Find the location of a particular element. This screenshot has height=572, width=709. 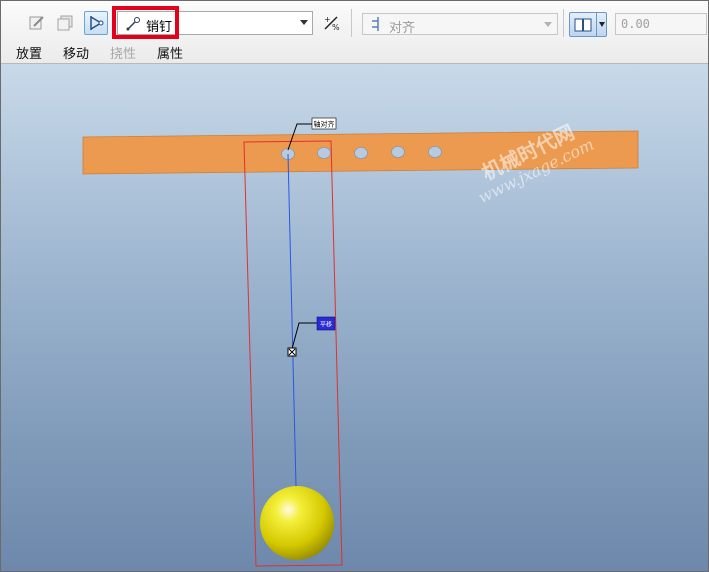

user-defined-set-button is located at coordinates (37, 23).